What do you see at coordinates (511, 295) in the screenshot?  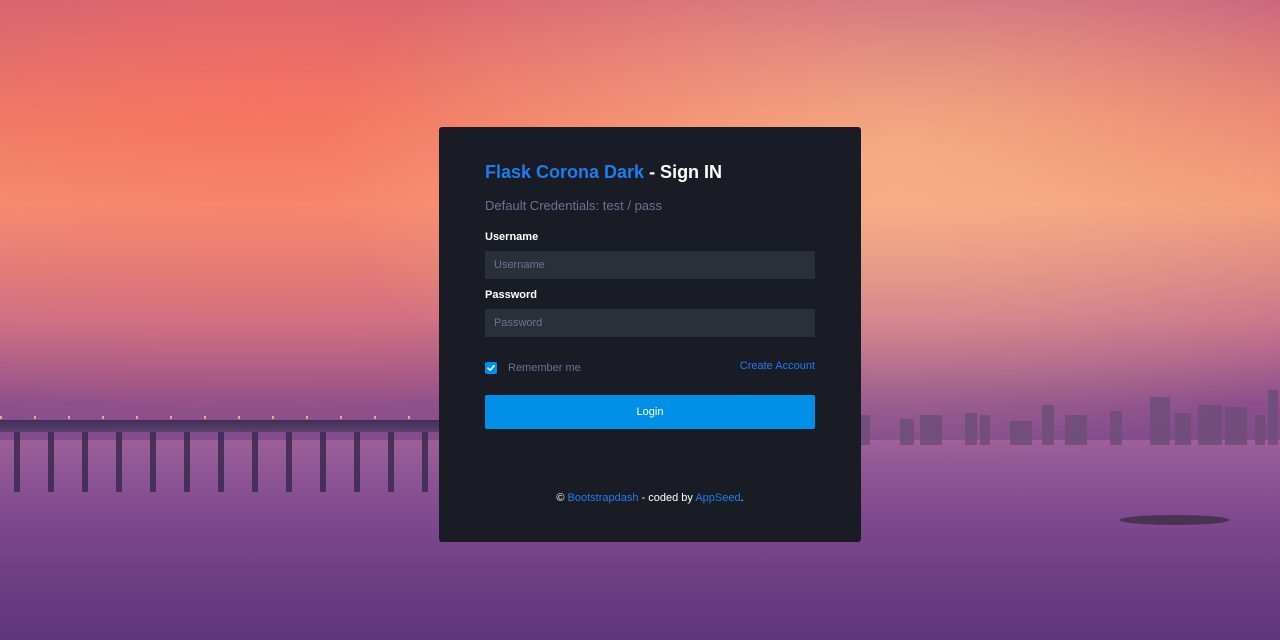 I see `password-label: Password` at bounding box center [511, 295].